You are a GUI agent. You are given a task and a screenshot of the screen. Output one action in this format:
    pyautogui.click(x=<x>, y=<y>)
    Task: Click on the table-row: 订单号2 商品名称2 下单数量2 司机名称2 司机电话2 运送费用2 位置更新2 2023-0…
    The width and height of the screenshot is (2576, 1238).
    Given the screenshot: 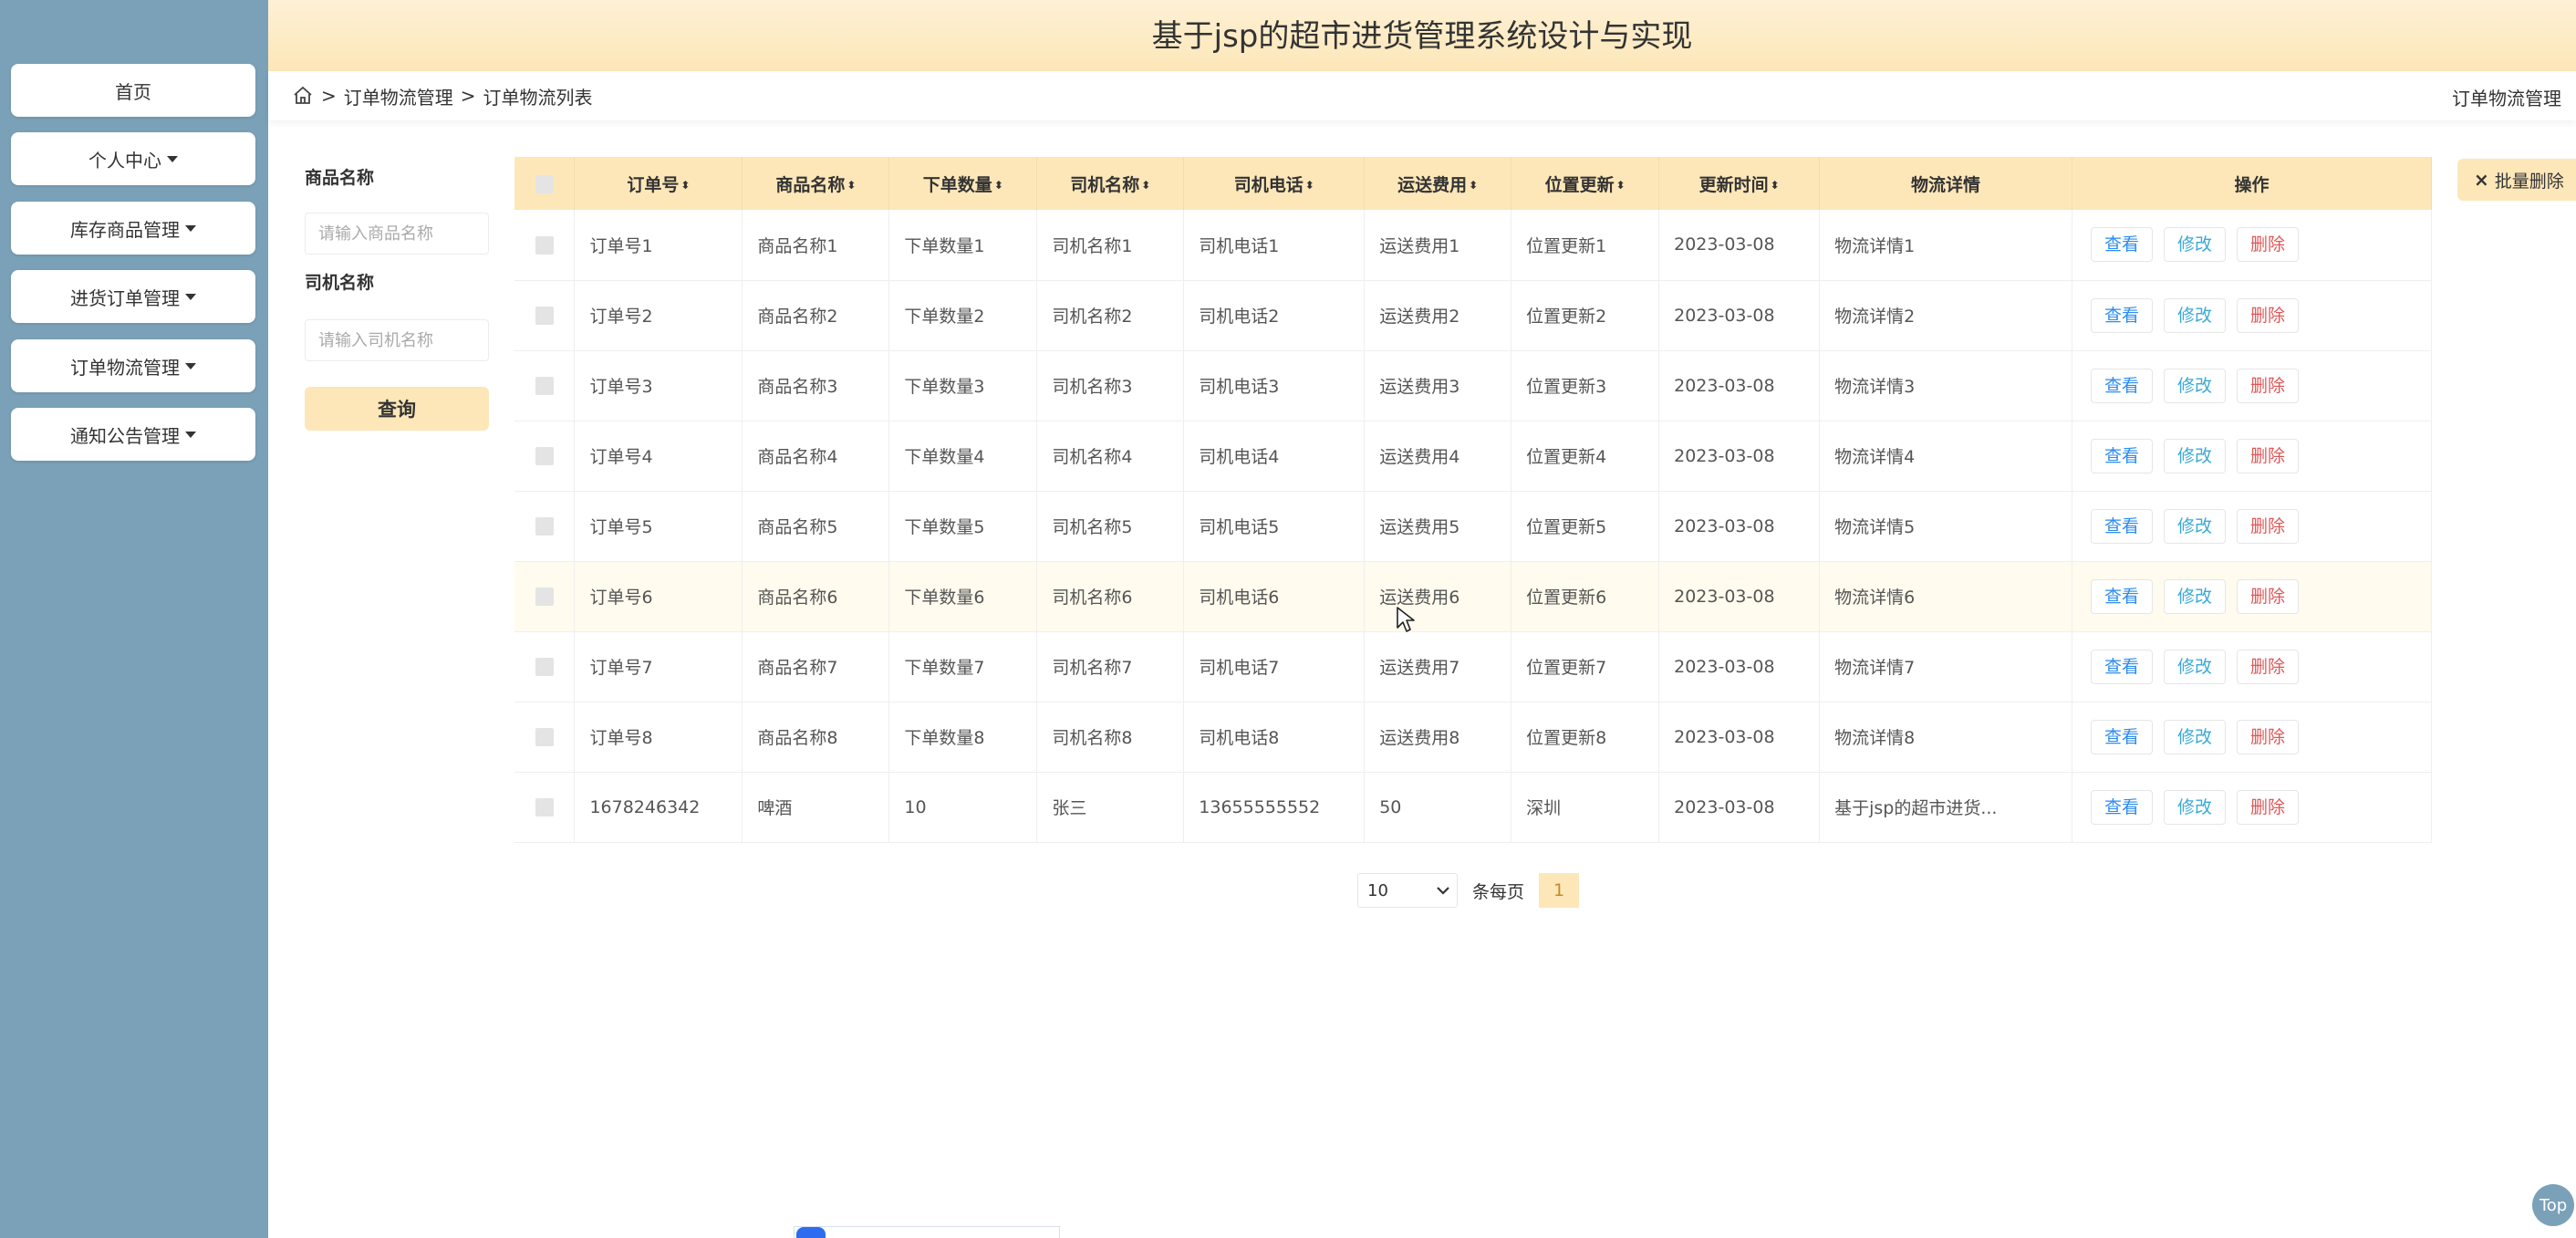 What is the action you would take?
    pyautogui.click(x=1473, y=315)
    